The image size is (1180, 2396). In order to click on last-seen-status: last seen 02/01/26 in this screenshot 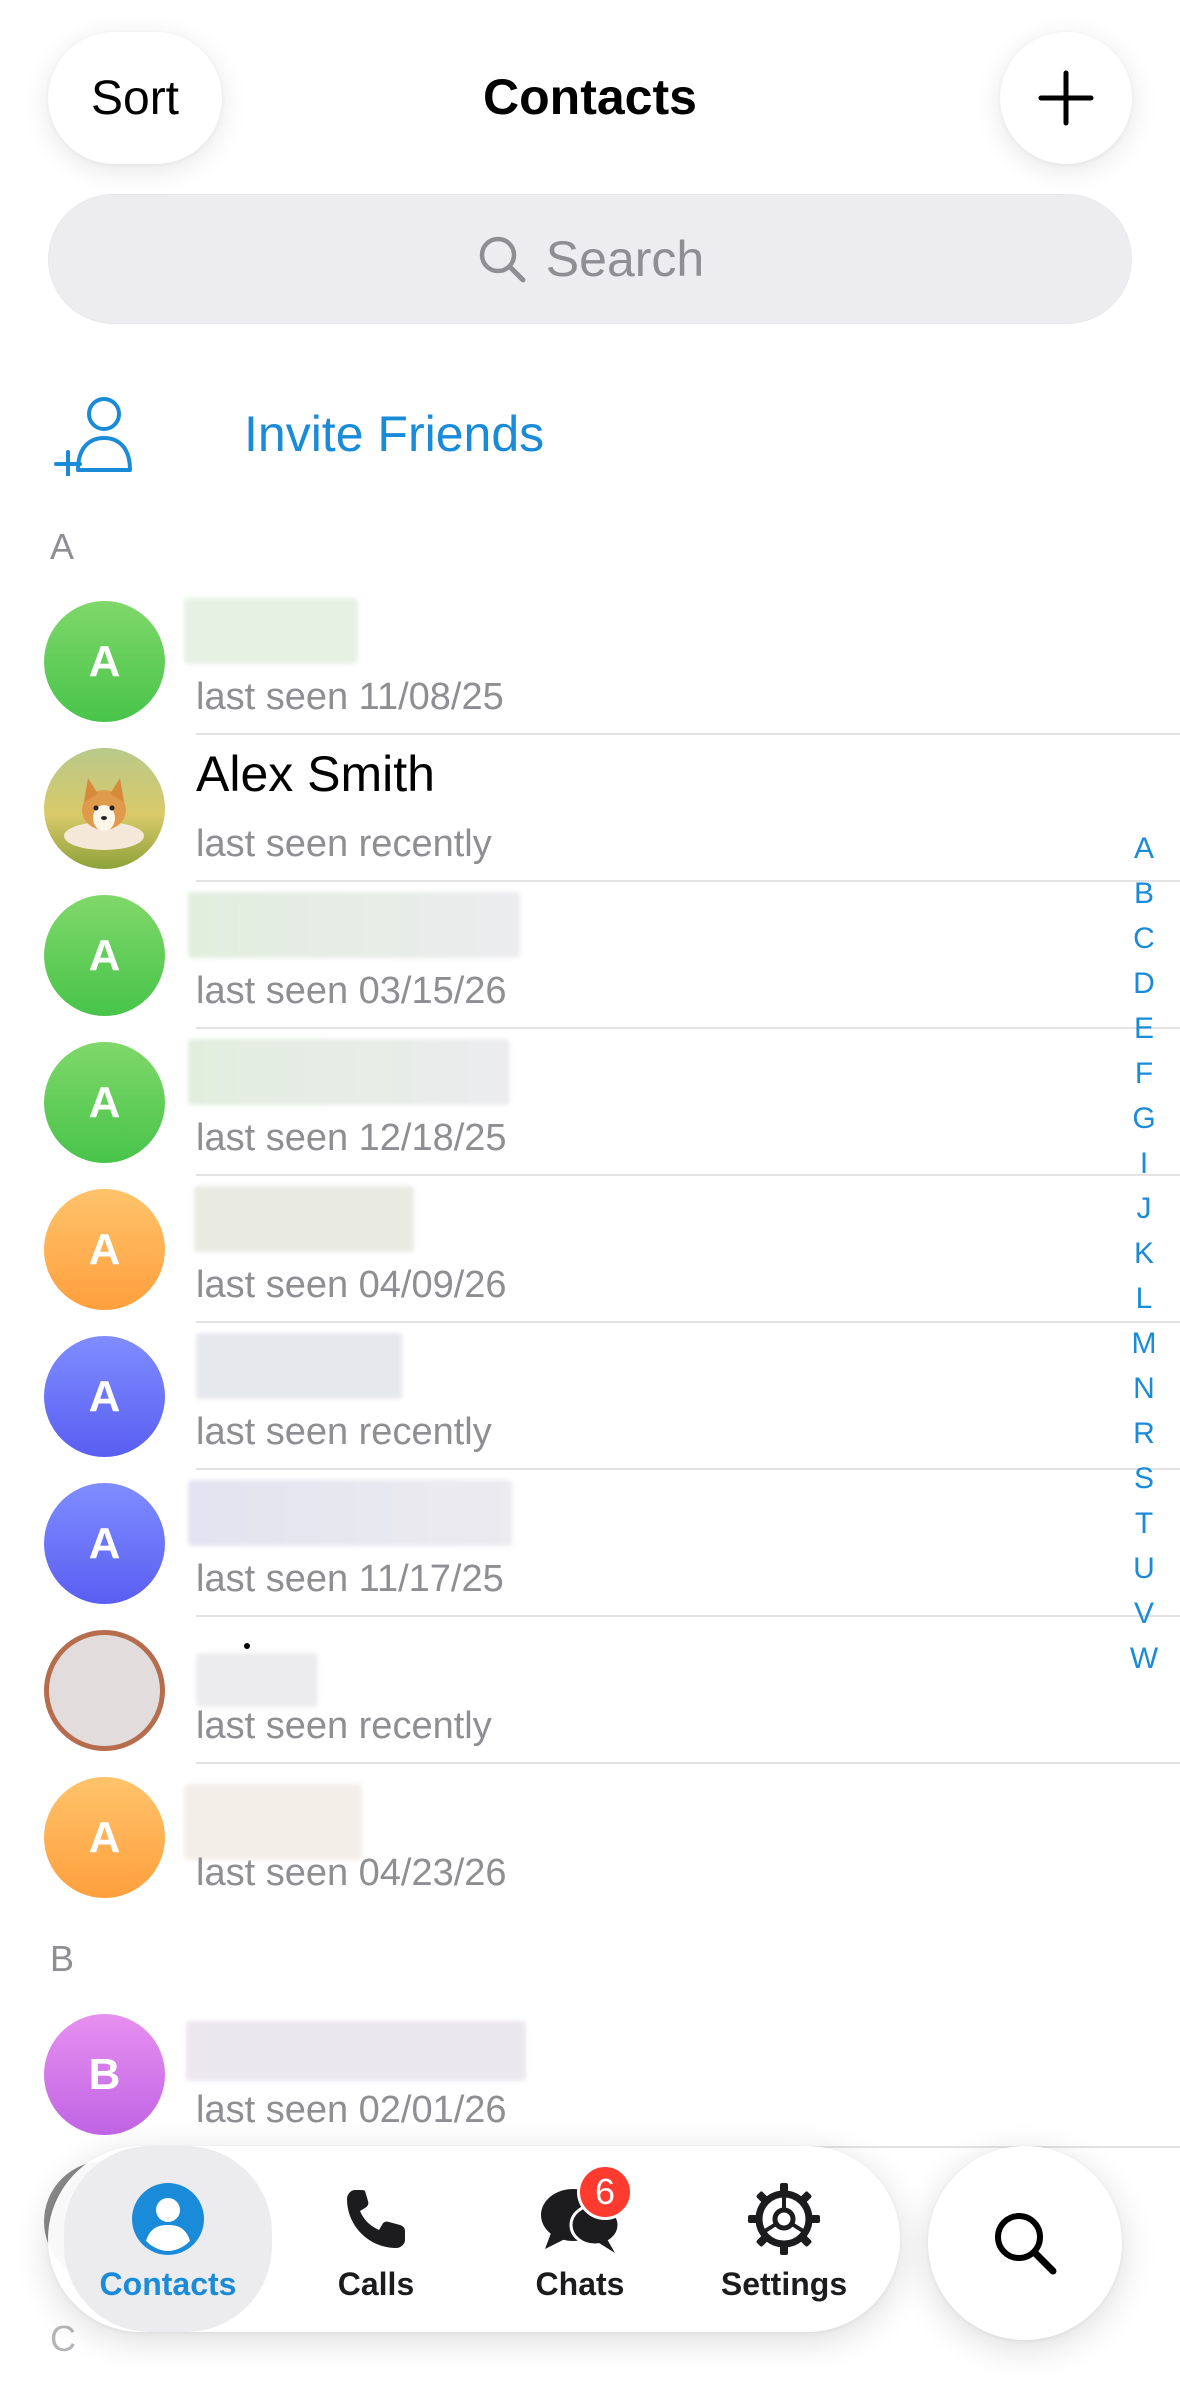, I will do `click(351, 2110)`.